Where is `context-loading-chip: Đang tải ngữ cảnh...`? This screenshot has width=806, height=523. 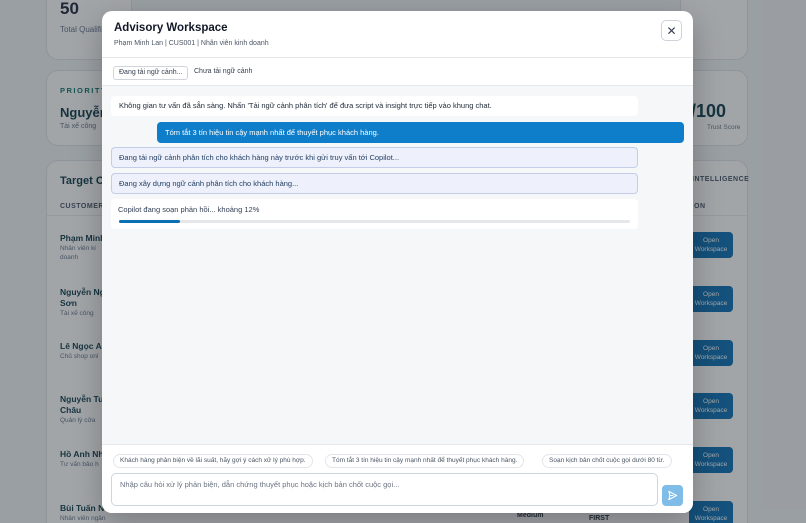
context-loading-chip: Đang tải ngữ cảnh... is located at coordinates (151, 73).